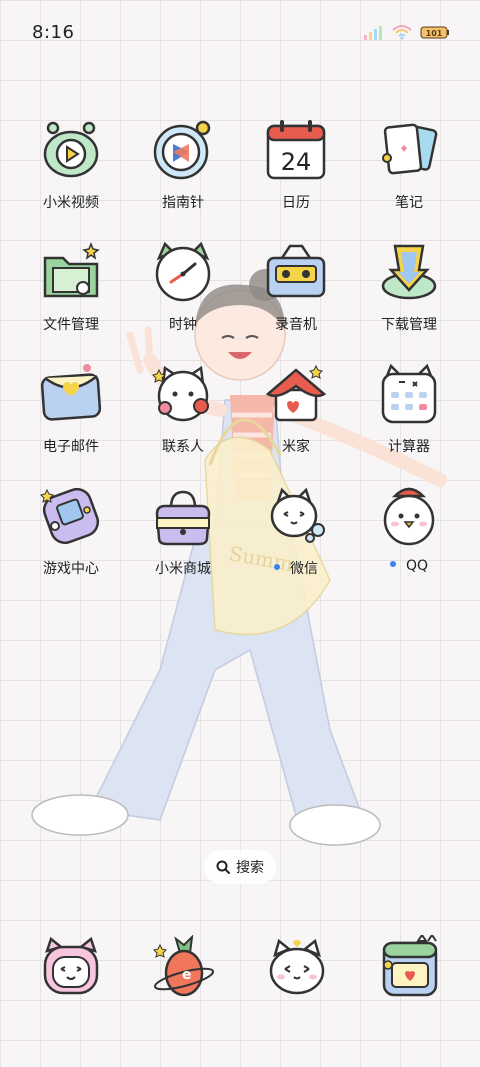  What do you see at coordinates (71, 394) in the screenshot?
I see `envelope-icon` at bounding box center [71, 394].